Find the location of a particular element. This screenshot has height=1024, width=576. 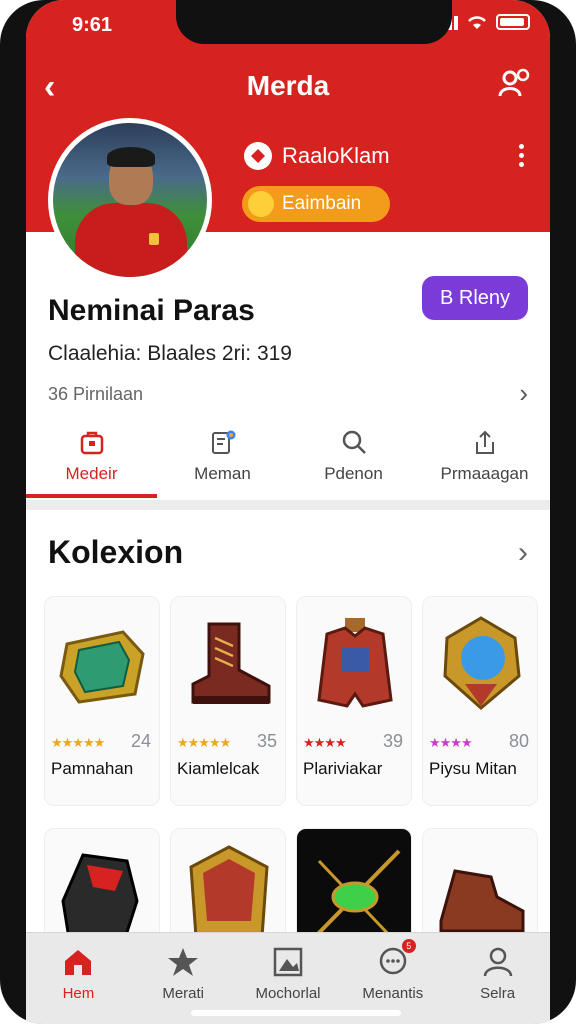

status-time: 9:61 is located at coordinates (92, 25).